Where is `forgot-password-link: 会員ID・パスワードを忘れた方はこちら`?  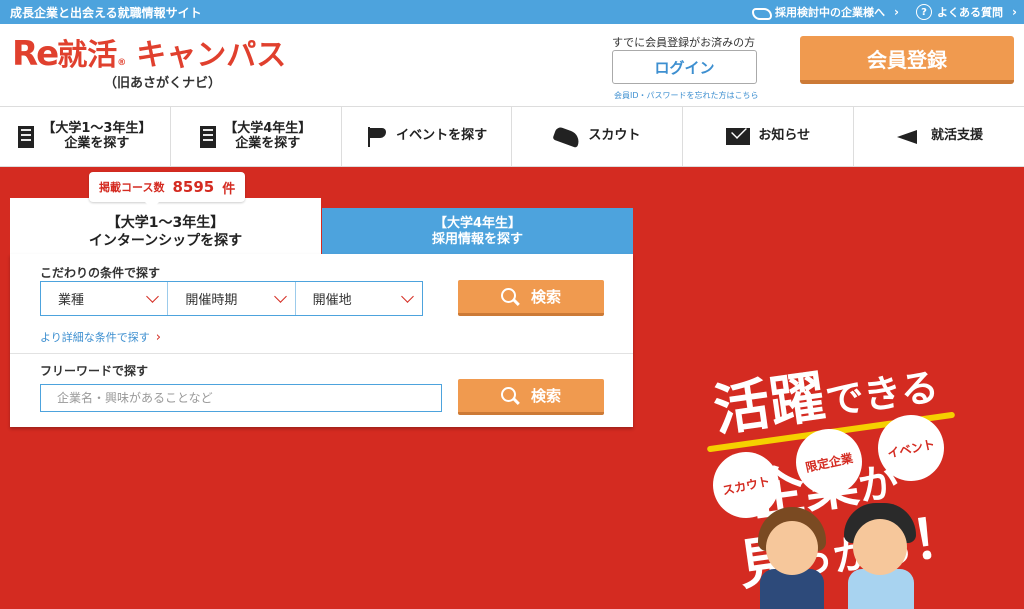 forgot-password-link: 会員ID・パスワードを忘れた方はこちら is located at coordinates (686, 95).